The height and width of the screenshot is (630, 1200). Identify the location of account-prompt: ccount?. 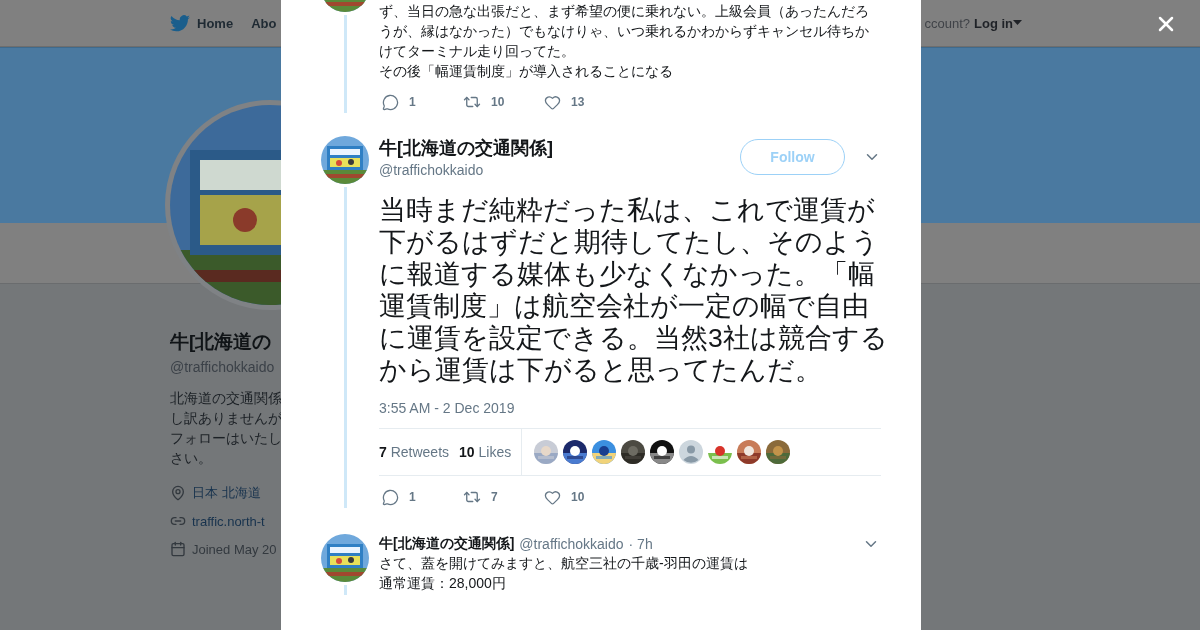
(947, 23).